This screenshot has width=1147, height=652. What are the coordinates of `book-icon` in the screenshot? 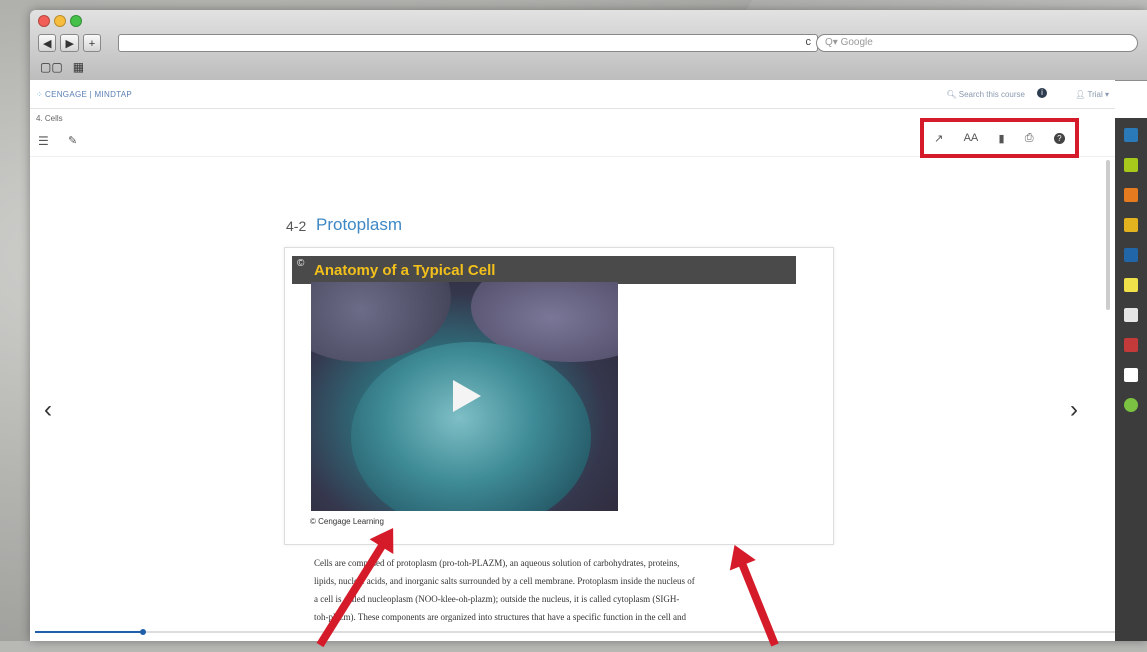 It's located at (1131, 135).